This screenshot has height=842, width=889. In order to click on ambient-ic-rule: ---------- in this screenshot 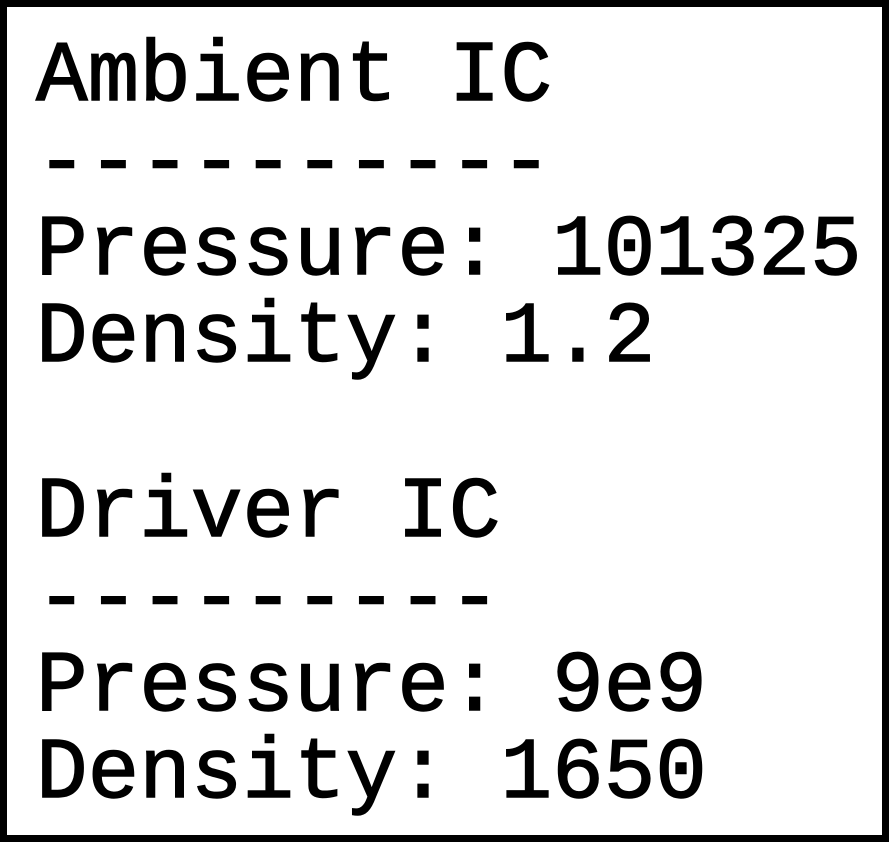, I will do `click(294, 164)`.